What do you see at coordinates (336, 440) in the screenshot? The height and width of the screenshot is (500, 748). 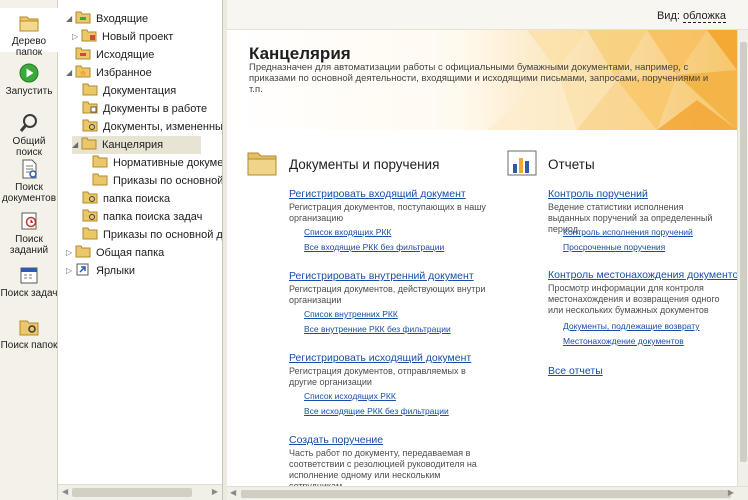 I see `create-assignment-link: Создать поручение` at bounding box center [336, 440].